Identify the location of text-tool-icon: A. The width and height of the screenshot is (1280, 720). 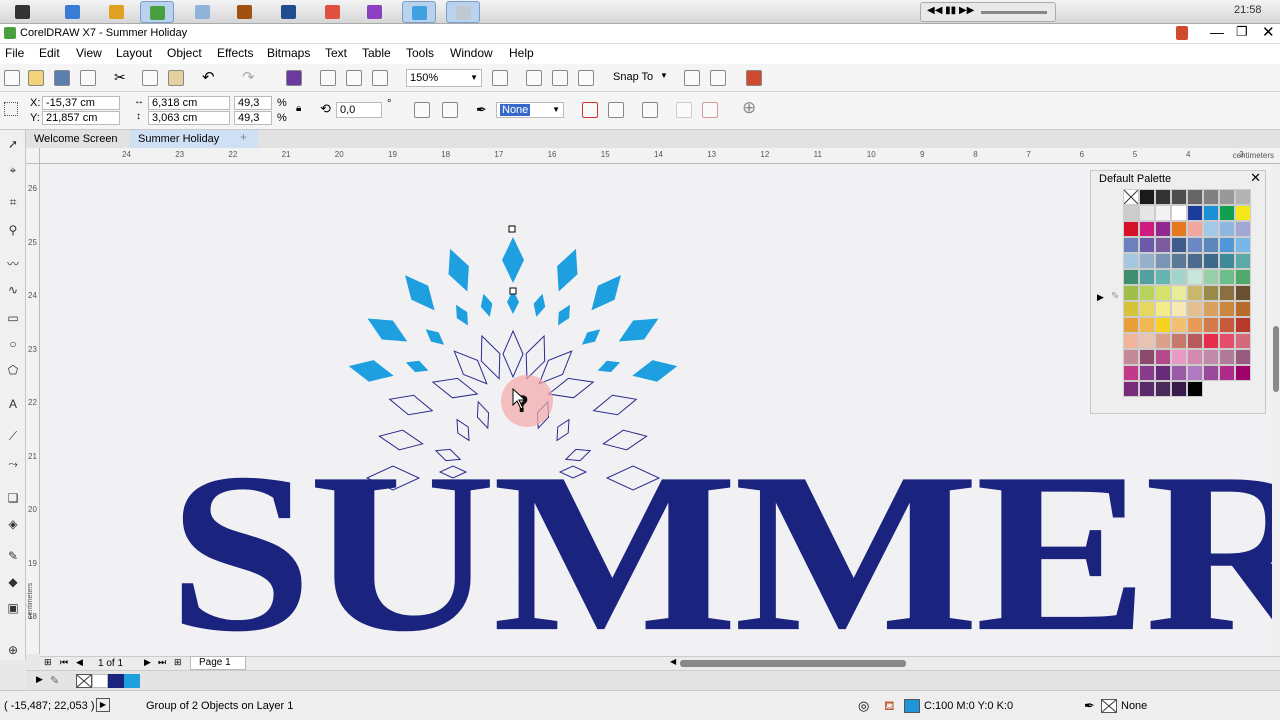
(13, 404).